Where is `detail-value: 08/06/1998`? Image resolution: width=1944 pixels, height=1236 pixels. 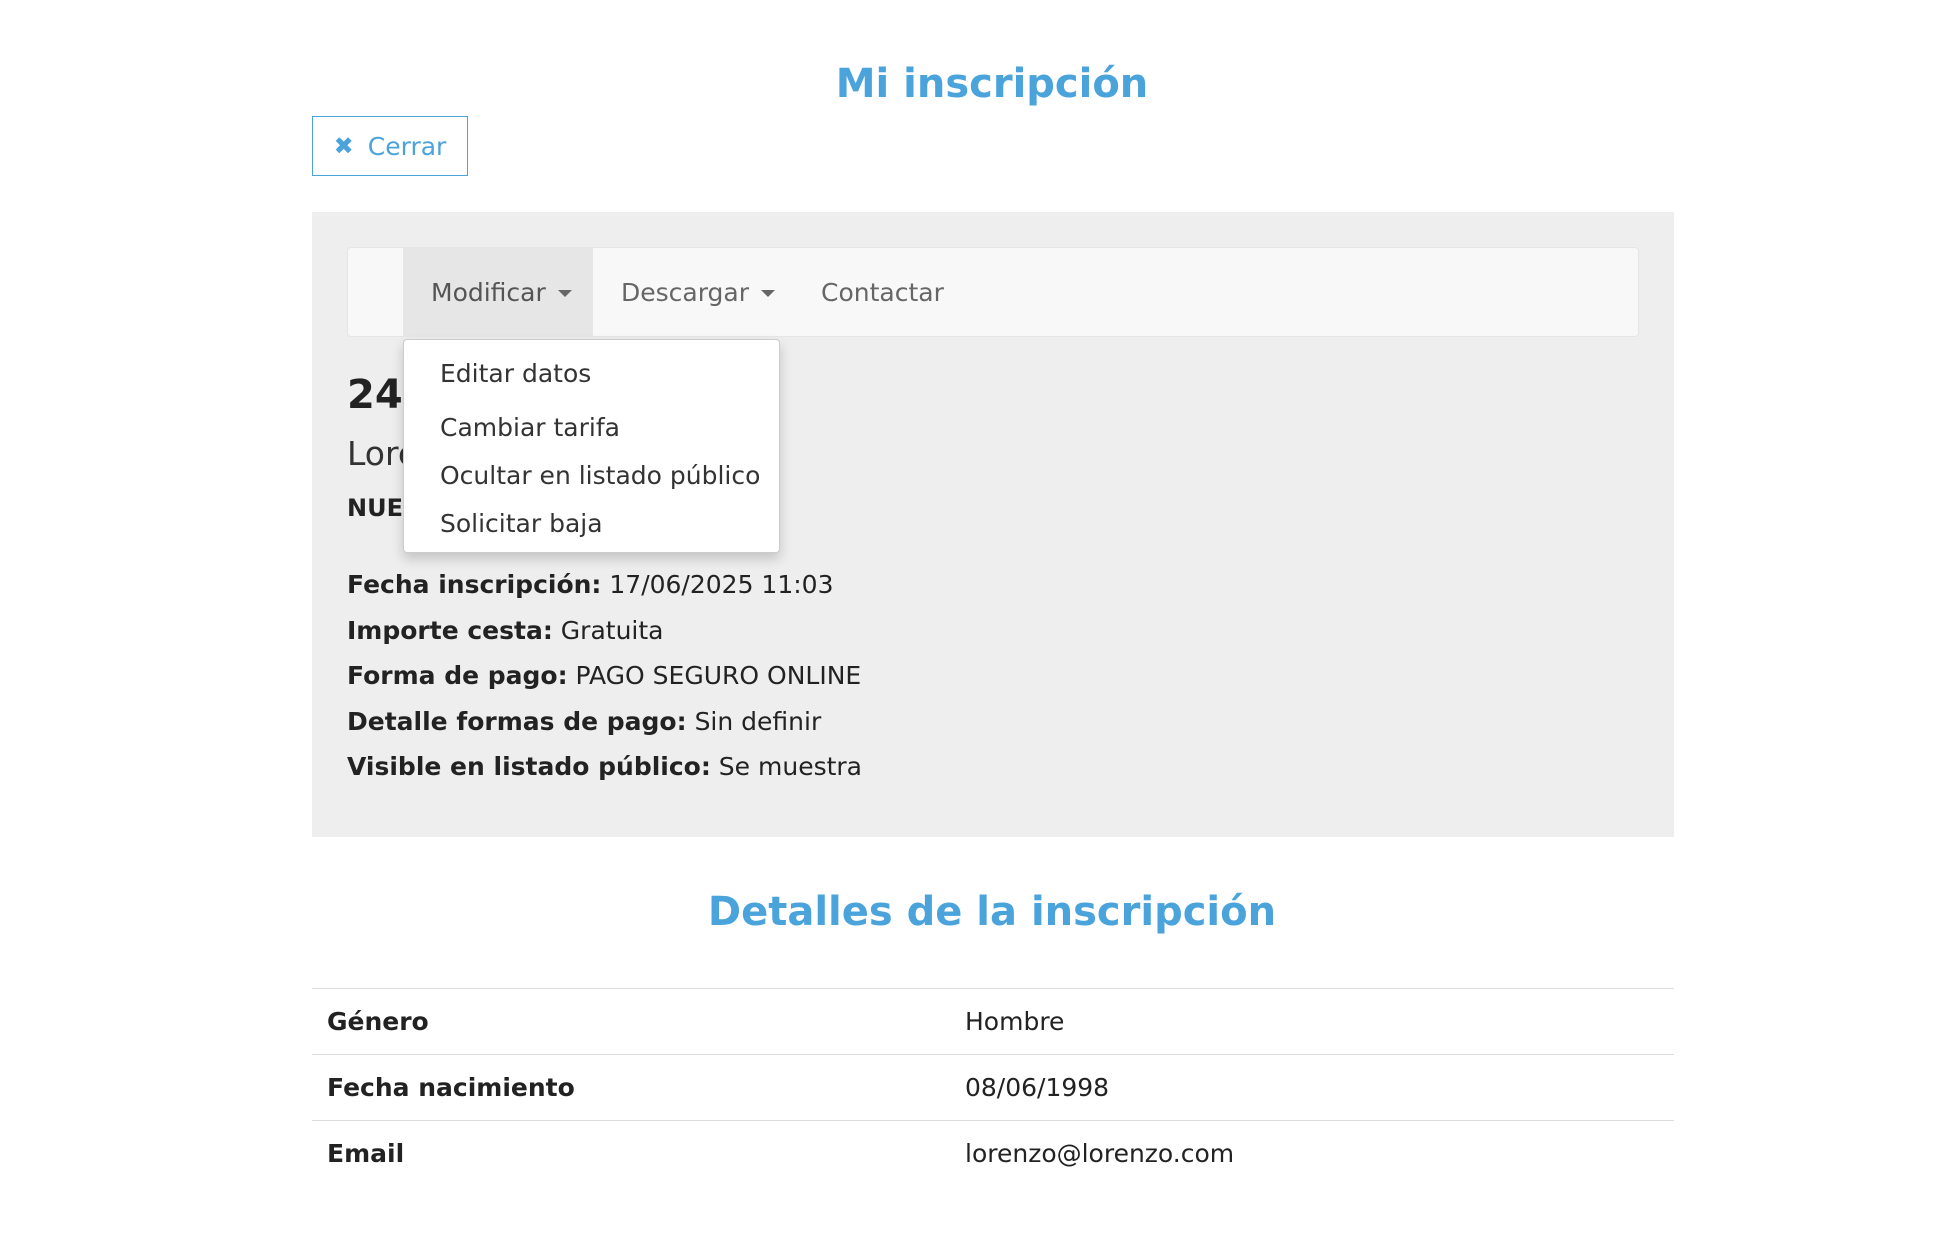
detail-value: 08/06/1998 is located at coordinates (1312, 1087).